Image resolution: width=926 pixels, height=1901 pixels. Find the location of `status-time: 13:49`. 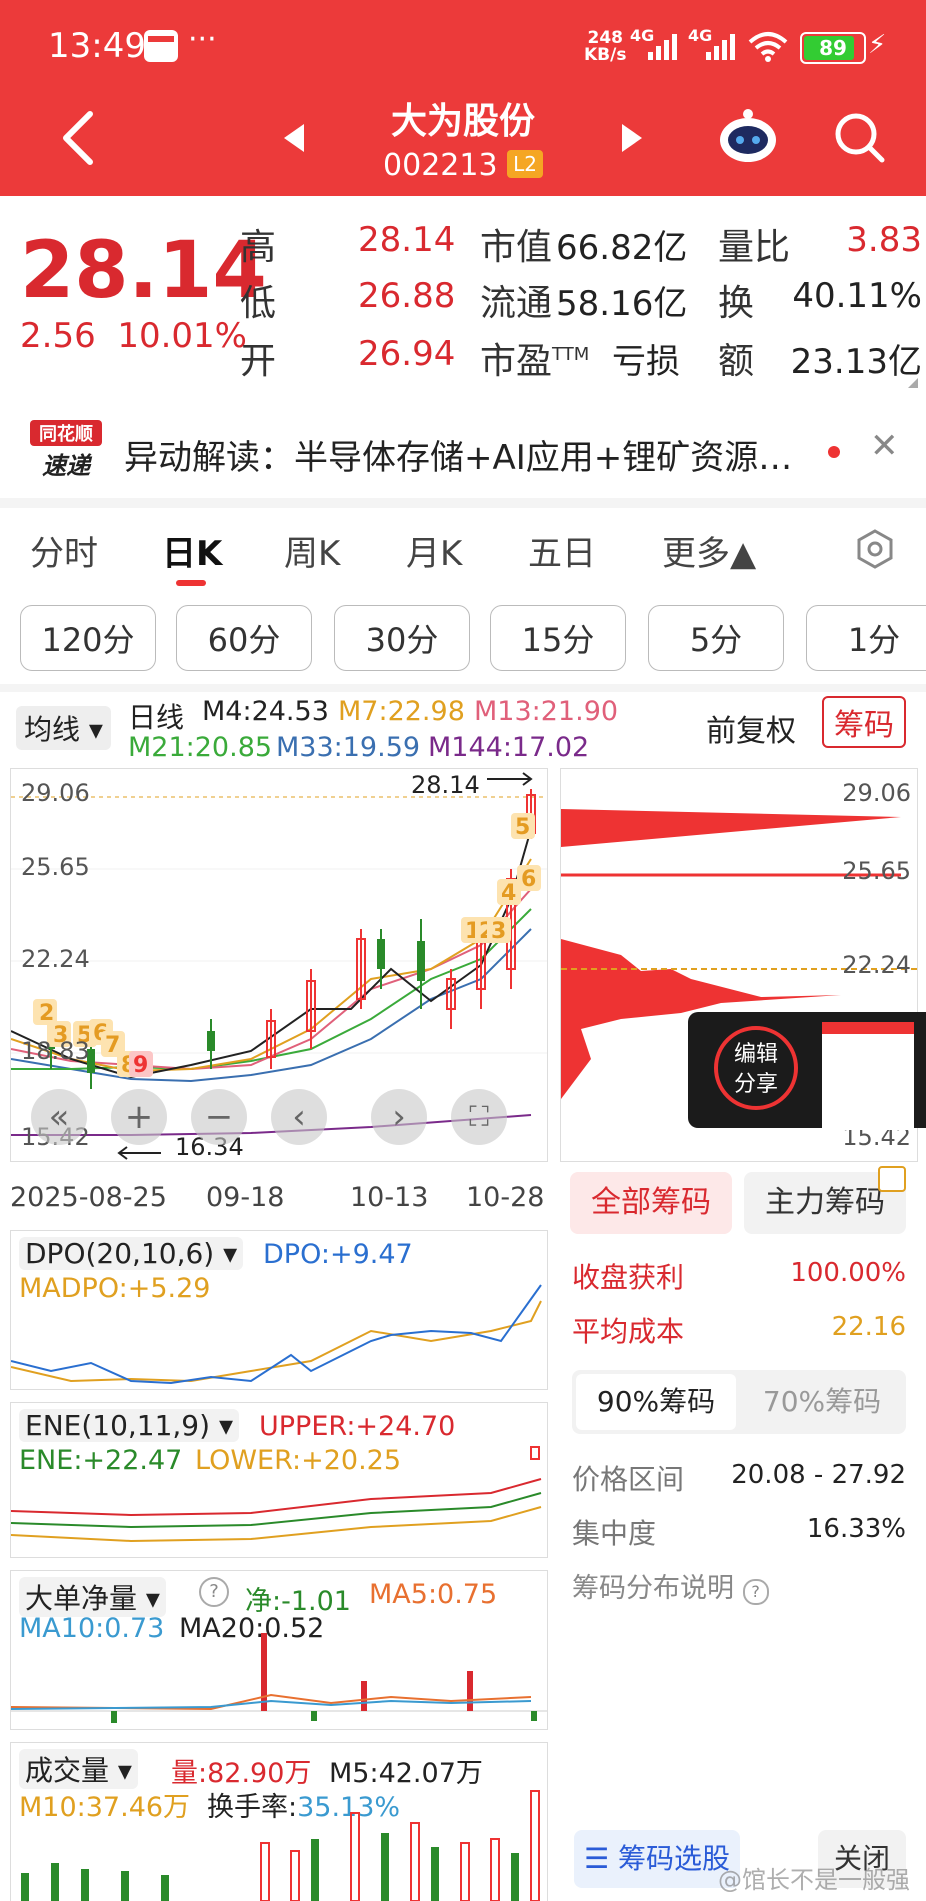

status-time: 13:49 is located at coordinates (97, 46).